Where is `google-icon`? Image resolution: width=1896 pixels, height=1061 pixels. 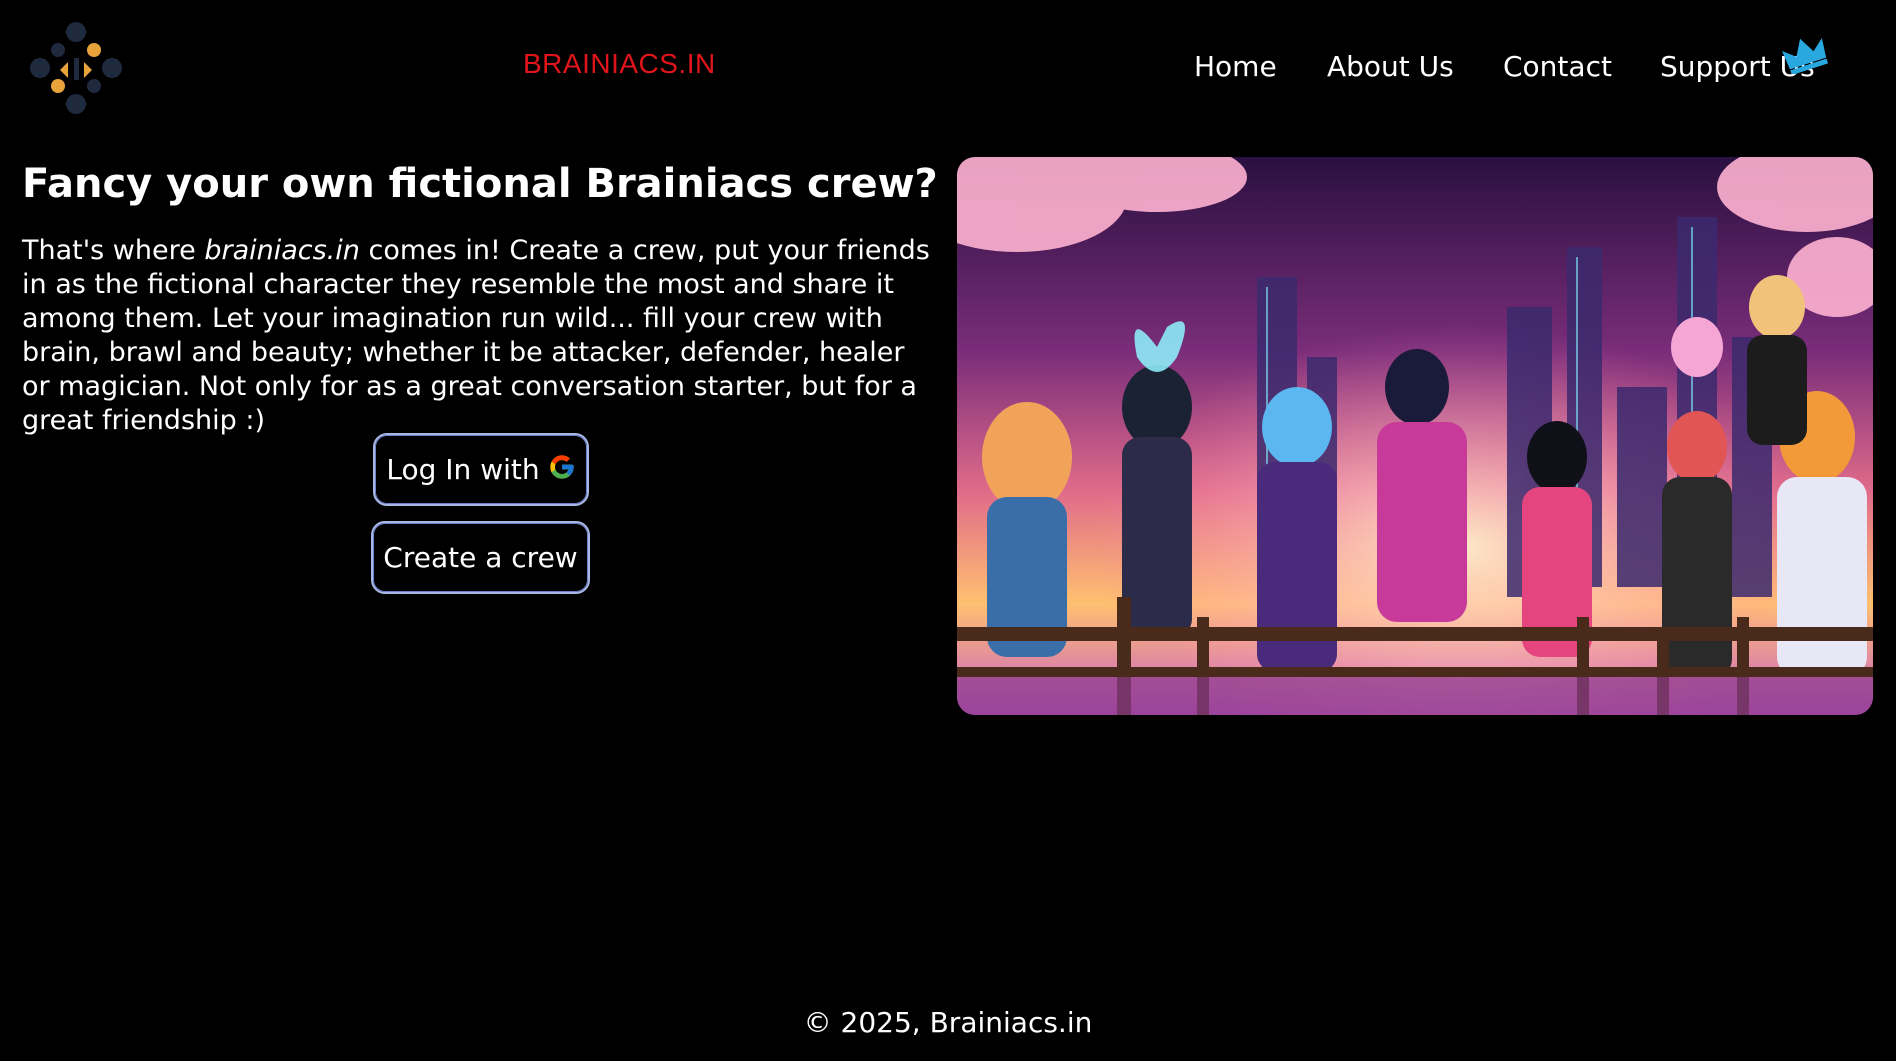 google-icon is located at coordinates (561, 466).